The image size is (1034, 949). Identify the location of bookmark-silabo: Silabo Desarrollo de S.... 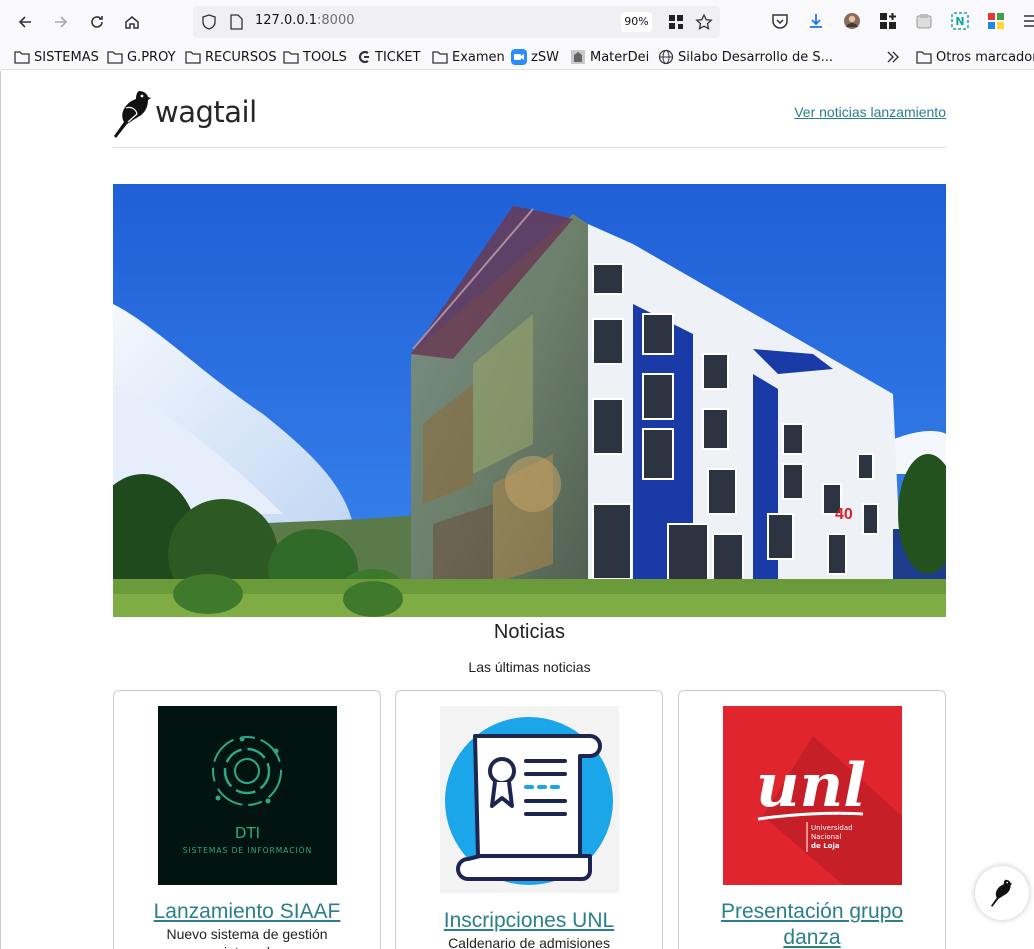
(745, 57).